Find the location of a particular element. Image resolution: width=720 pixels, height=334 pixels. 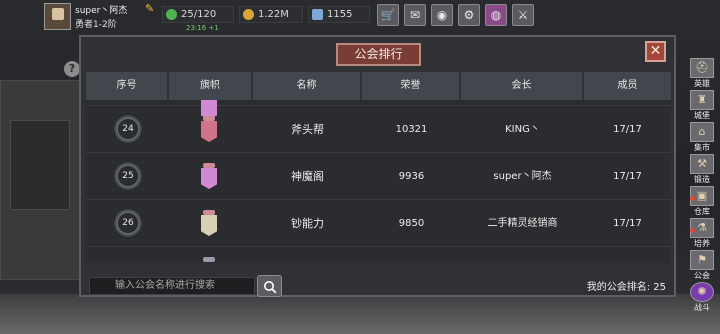

guild-honor: 10321 is located at coordinates (411, 129).